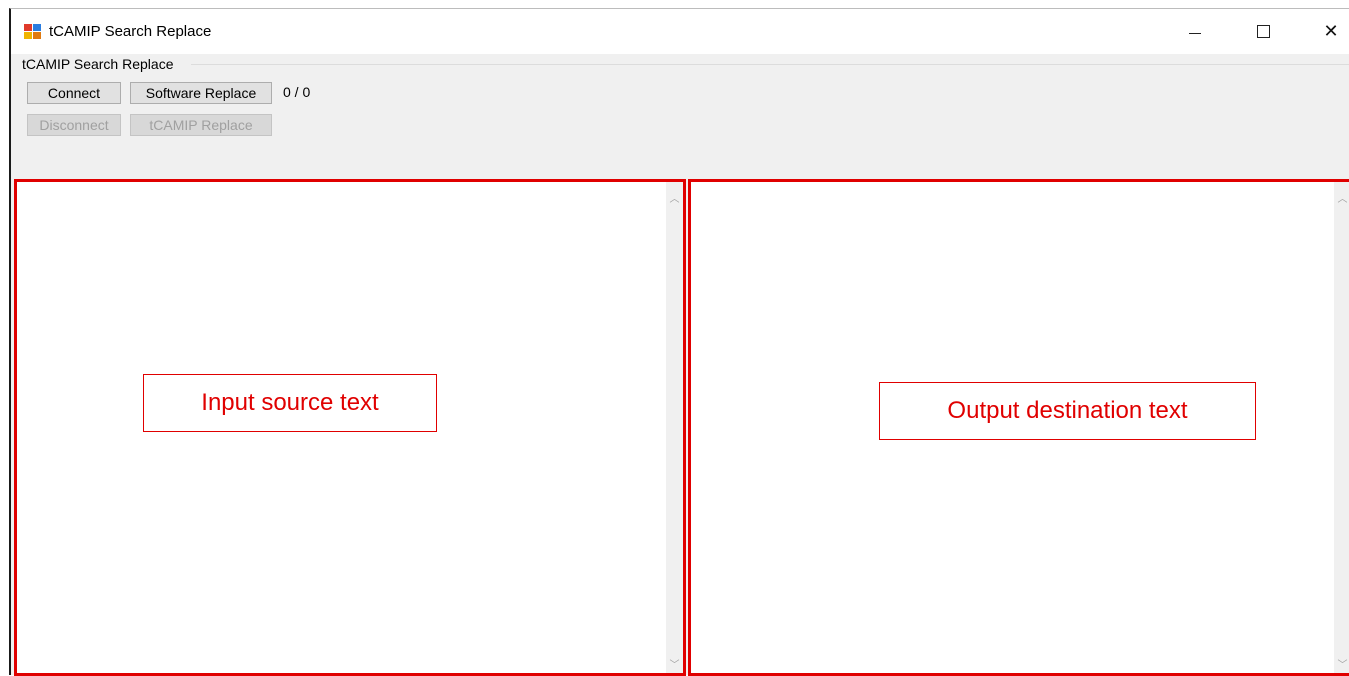 The width and height of the screenshot is (1349, 676). I want to click on groupbox-label: tCAMIP Search Replace, so click(99, 64).